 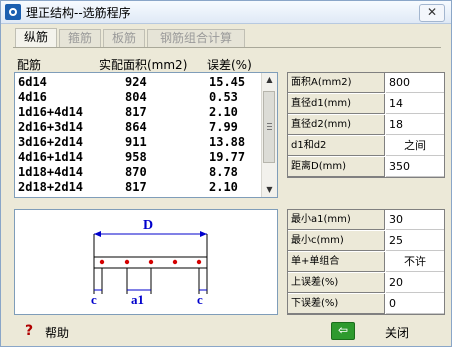 What do you see at coordinates (136, 172) in the screenshot?
I see `row-area: 870` at bounding box center [136, 172].